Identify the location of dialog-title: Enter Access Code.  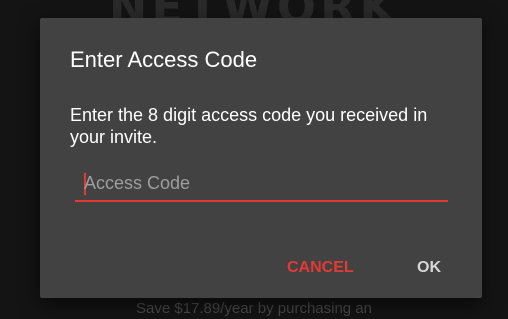
(164, 59).